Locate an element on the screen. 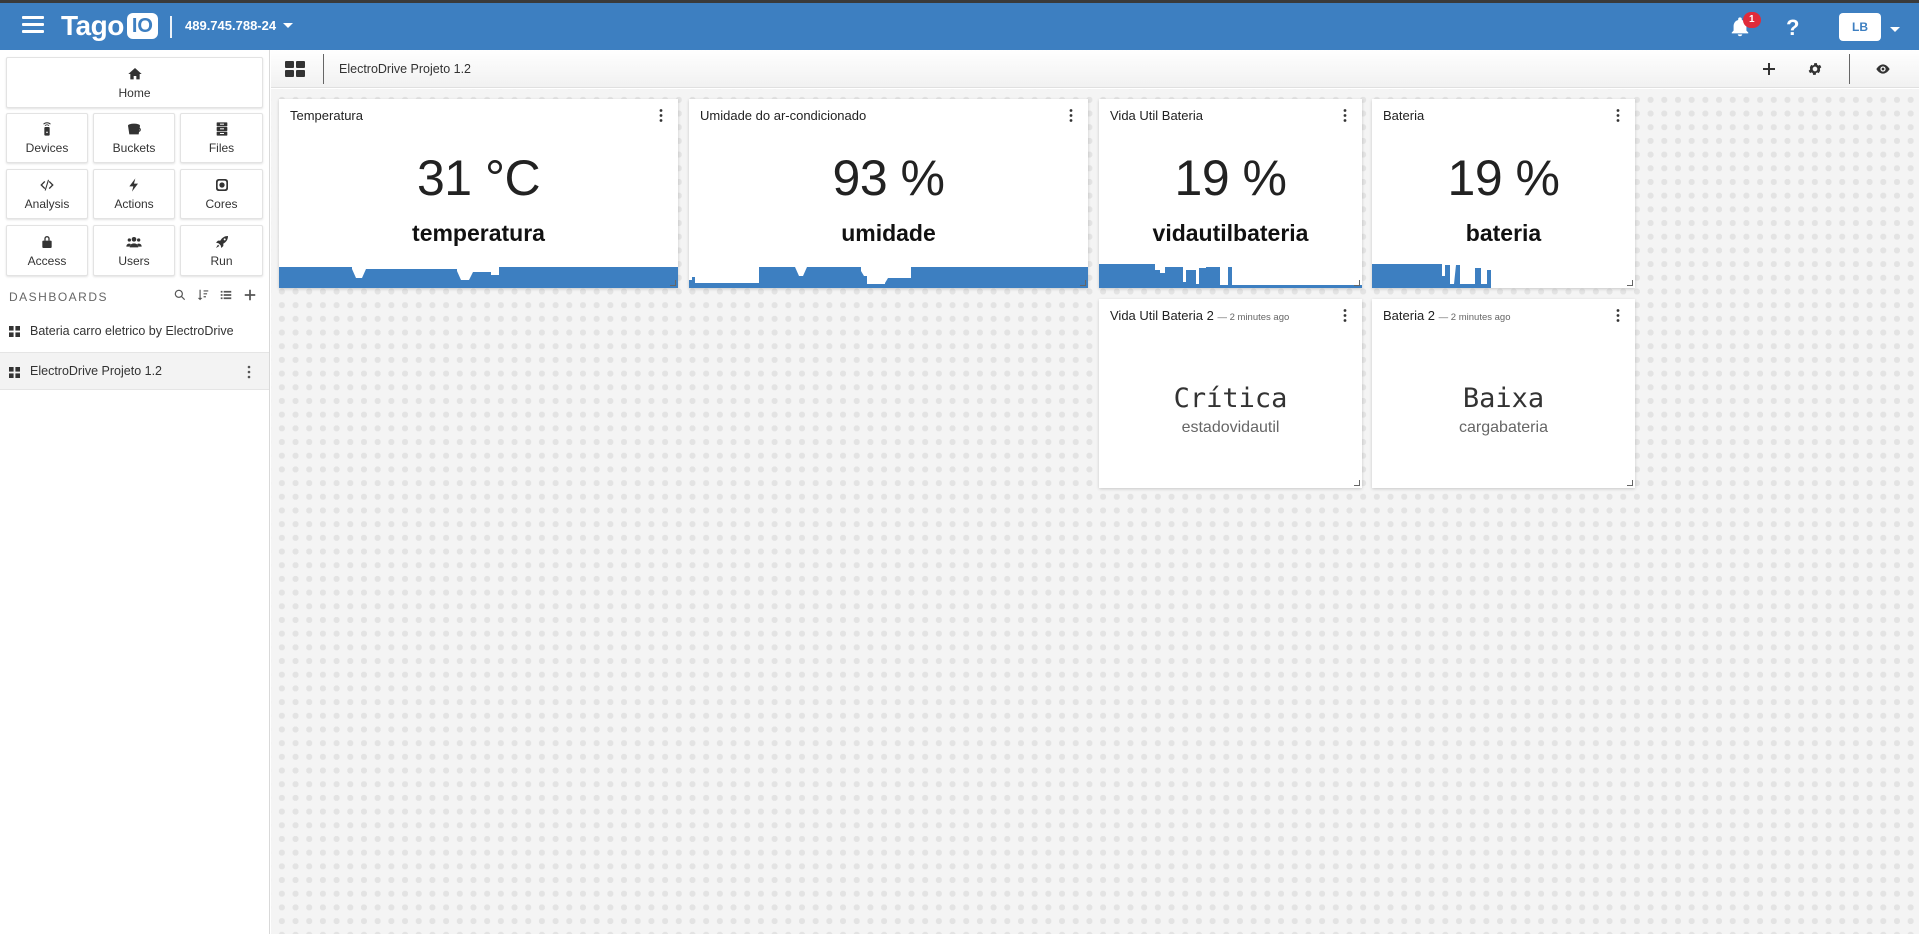 The height and width of the screenshot is (934, 1919). dashboard-item-active: ElectroDrive Projeto 1.2 is located at coordinates (134, 371).